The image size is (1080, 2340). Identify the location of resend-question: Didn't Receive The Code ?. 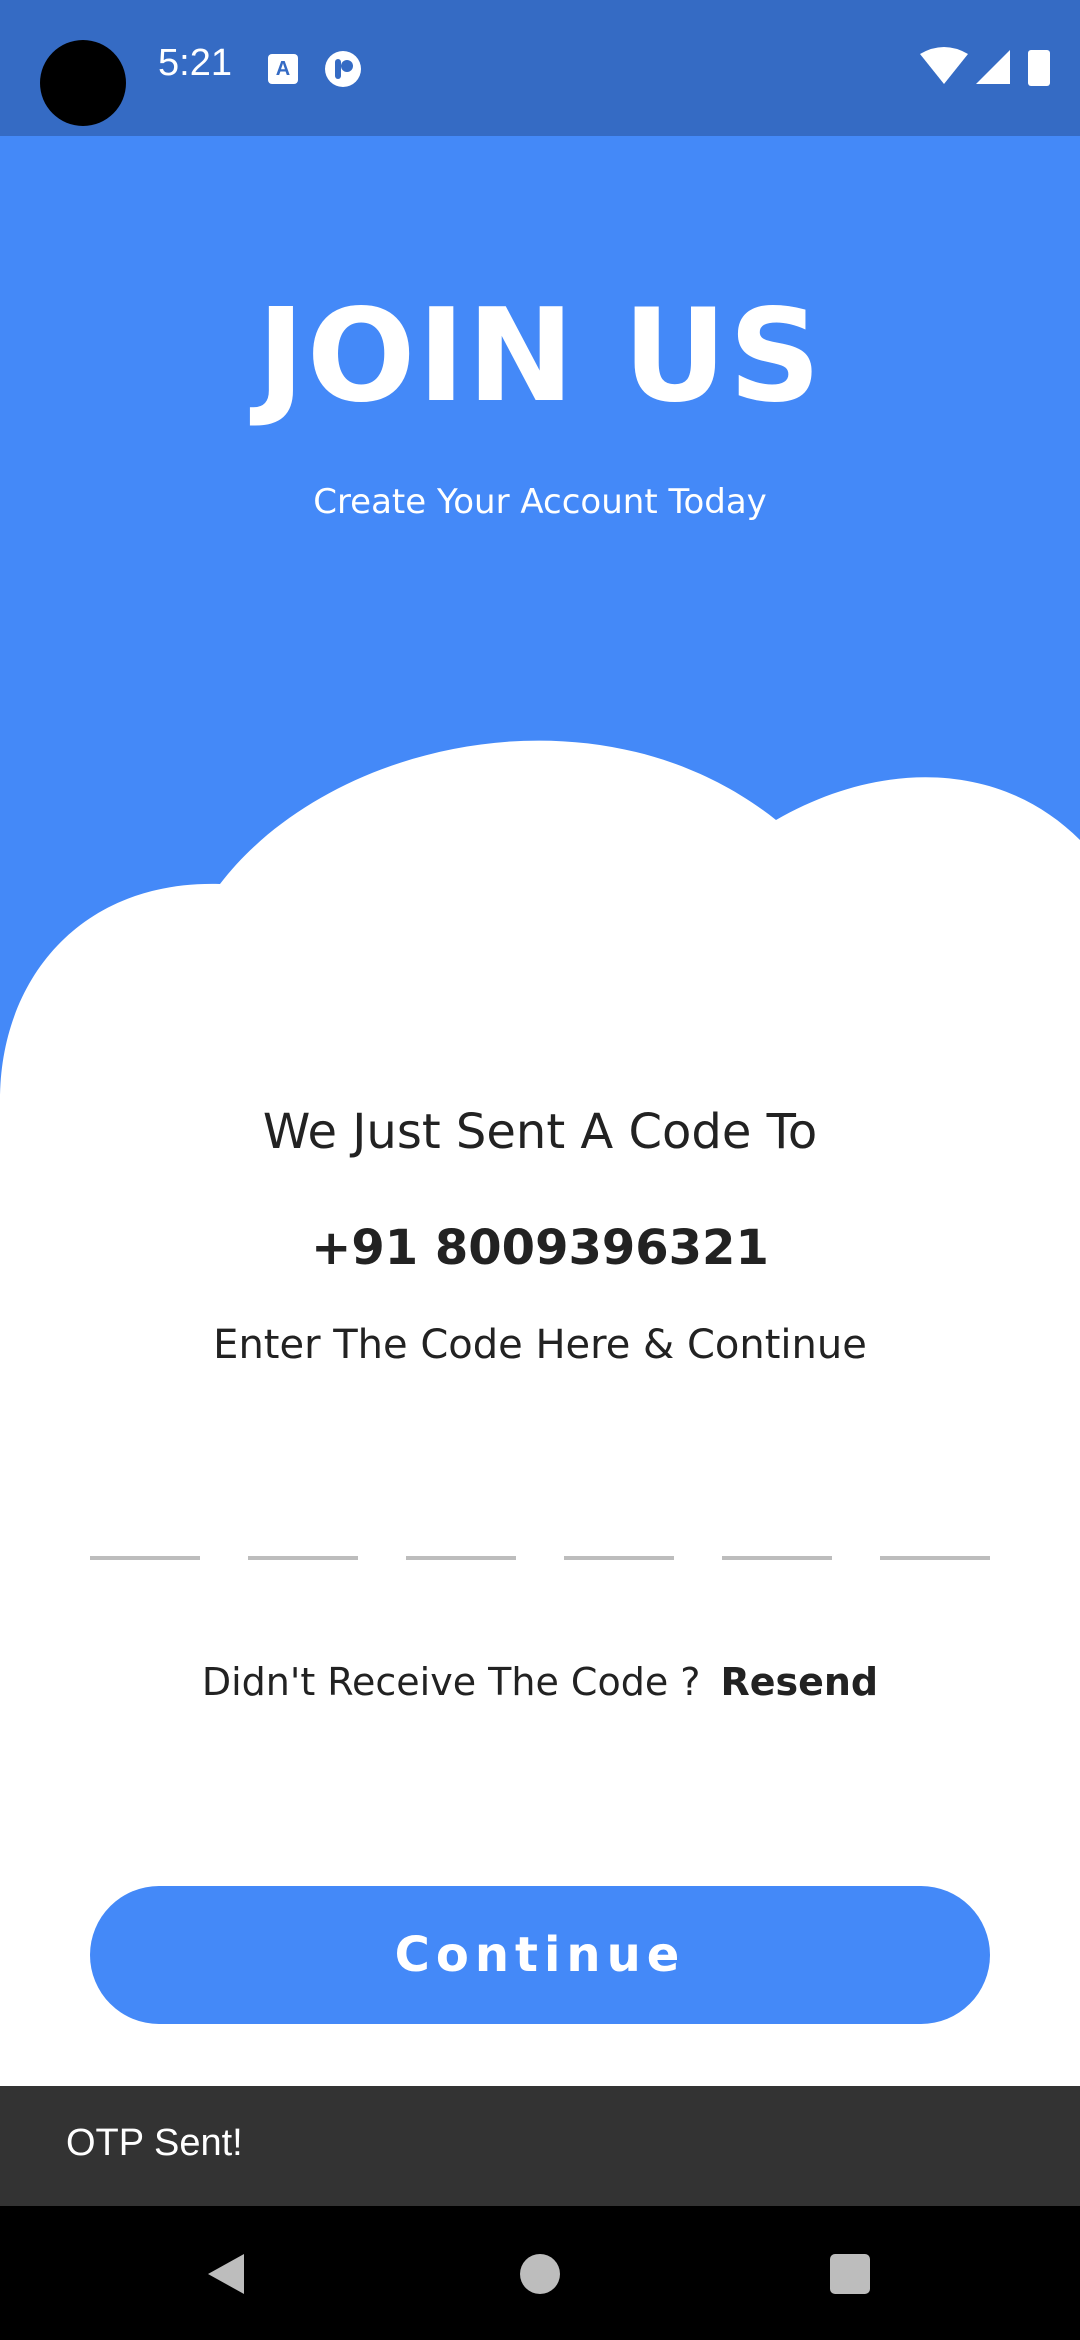
(451, 1682).